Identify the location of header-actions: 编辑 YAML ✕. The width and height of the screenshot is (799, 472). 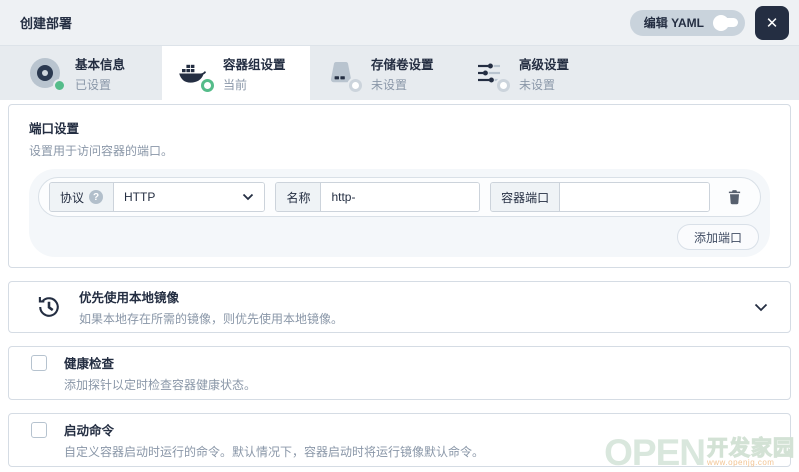
(709, 22).